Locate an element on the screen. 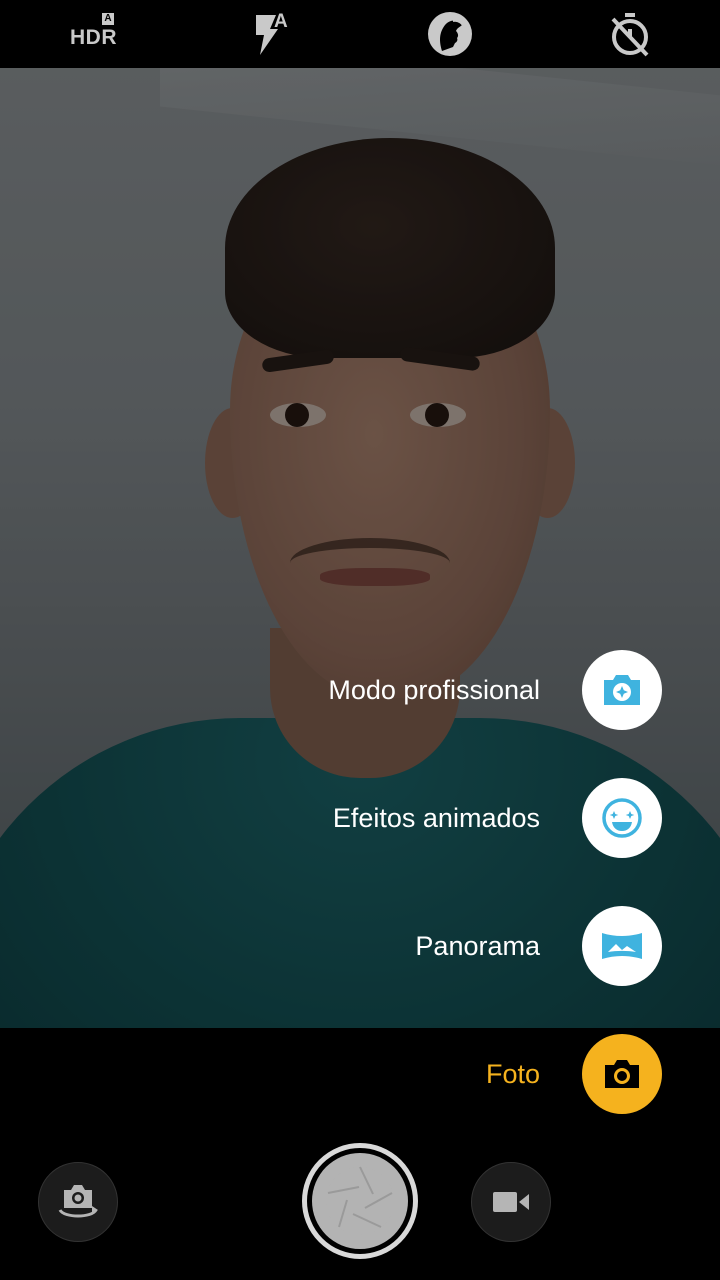 The width and height of the screenshot is (720, 1280). beauty-button is located at coordinates (450, 34).